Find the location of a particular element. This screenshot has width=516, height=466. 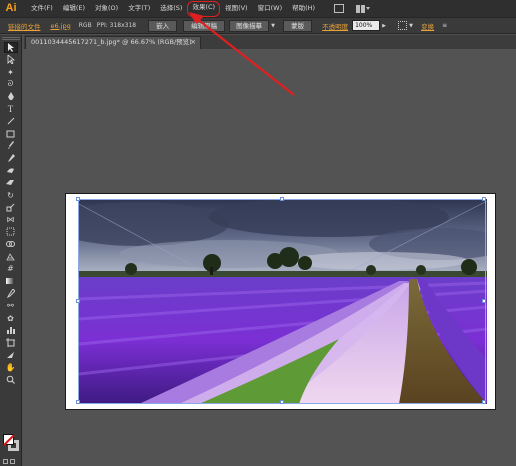

fill-swatch is located at coordinates (8, 439).